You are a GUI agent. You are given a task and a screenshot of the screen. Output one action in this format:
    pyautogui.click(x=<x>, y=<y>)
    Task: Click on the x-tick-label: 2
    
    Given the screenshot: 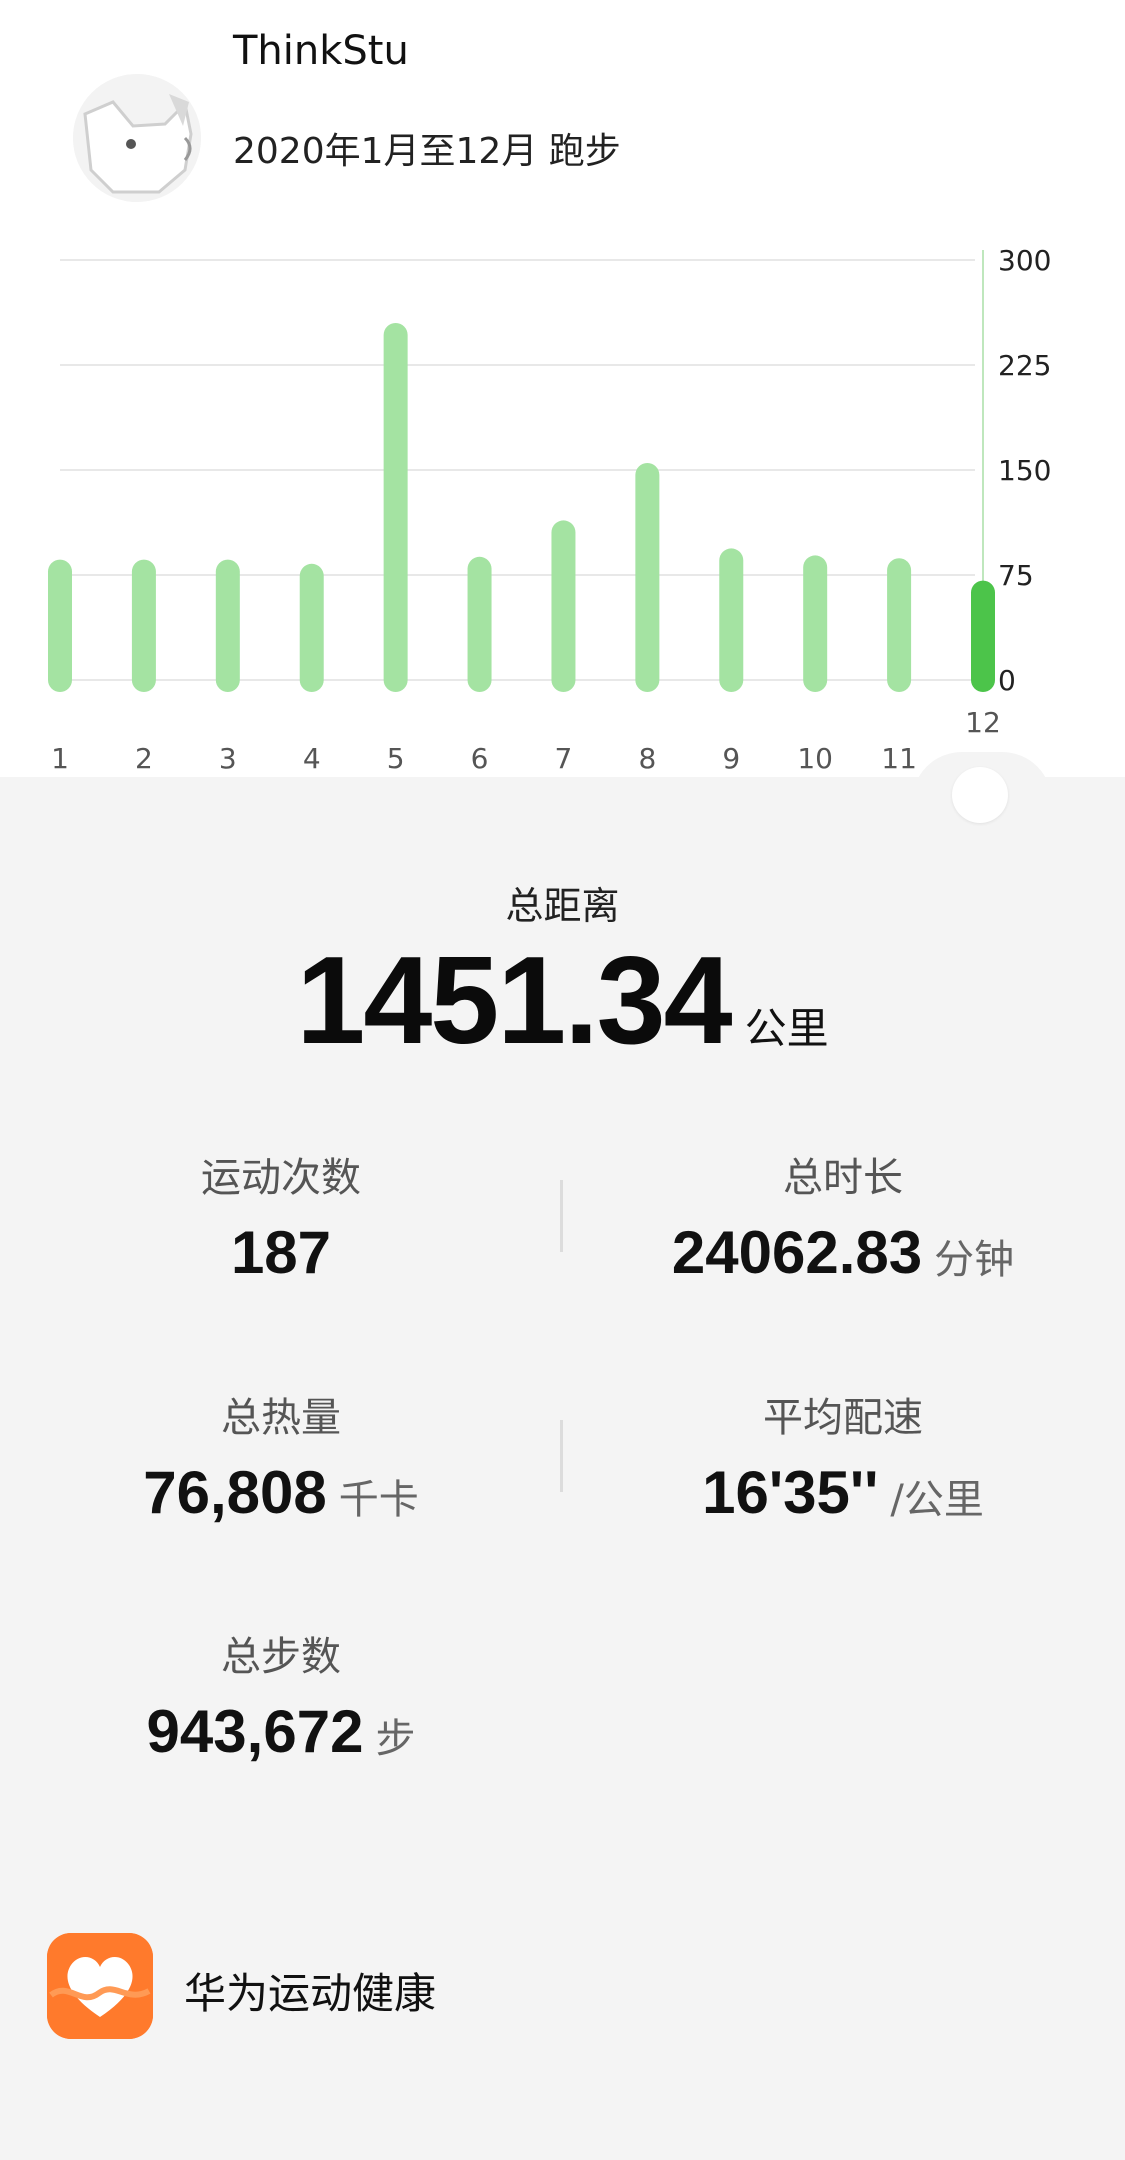 What is the action you would take?
    pyautogui.click(x=144, y=758)
    